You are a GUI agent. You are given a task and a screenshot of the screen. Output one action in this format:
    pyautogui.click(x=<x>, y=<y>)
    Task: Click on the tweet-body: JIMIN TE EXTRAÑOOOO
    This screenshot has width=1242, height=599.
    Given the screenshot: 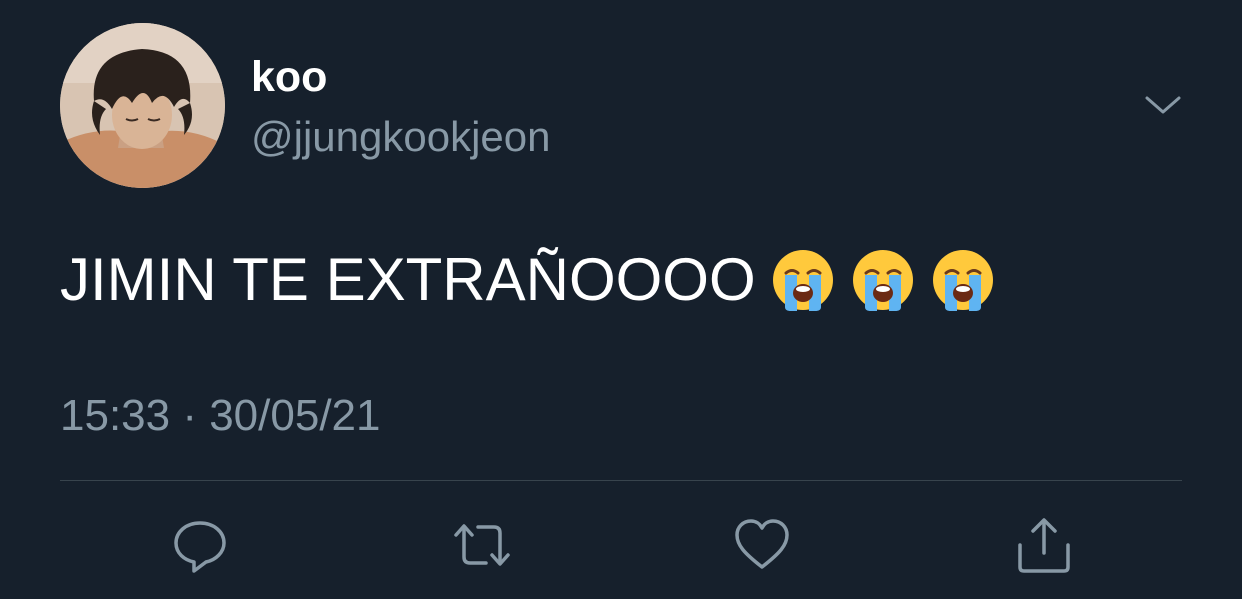 What is the action you would take?
    pyautogui.click(x=528, y=280)
    